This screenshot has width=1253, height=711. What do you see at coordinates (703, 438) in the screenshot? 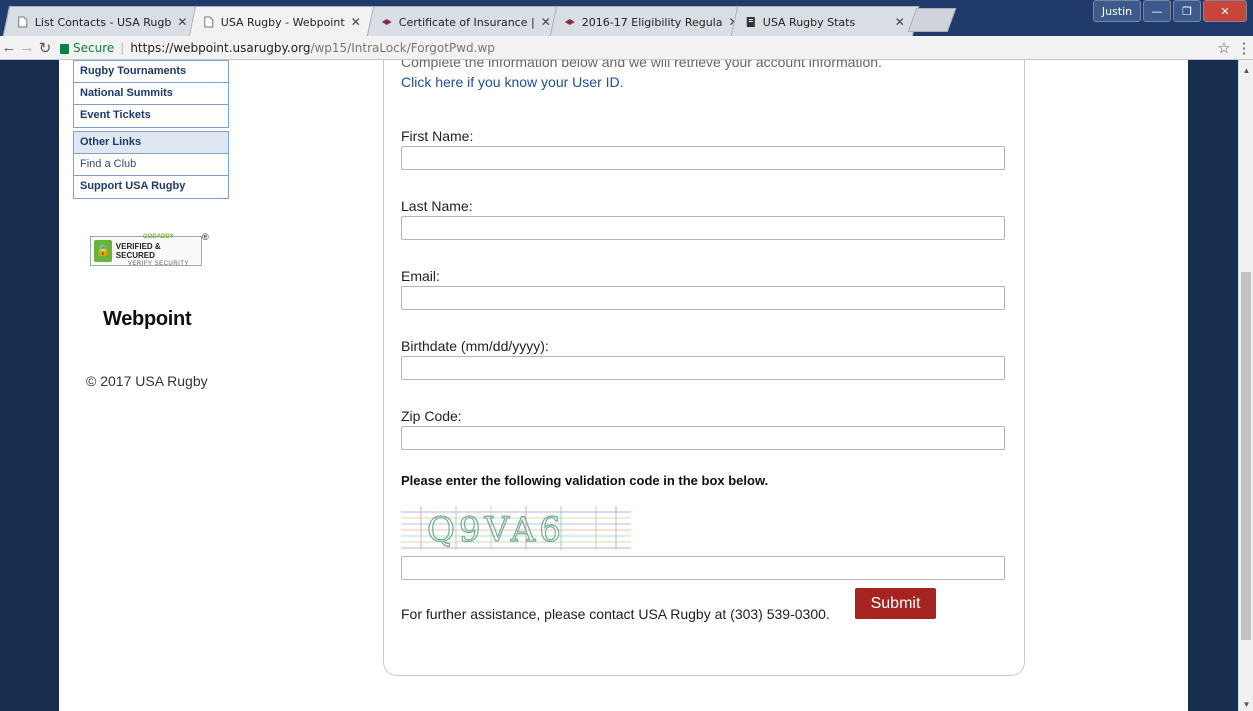
I see `zip-code-field` at bounding box center [703, 438].